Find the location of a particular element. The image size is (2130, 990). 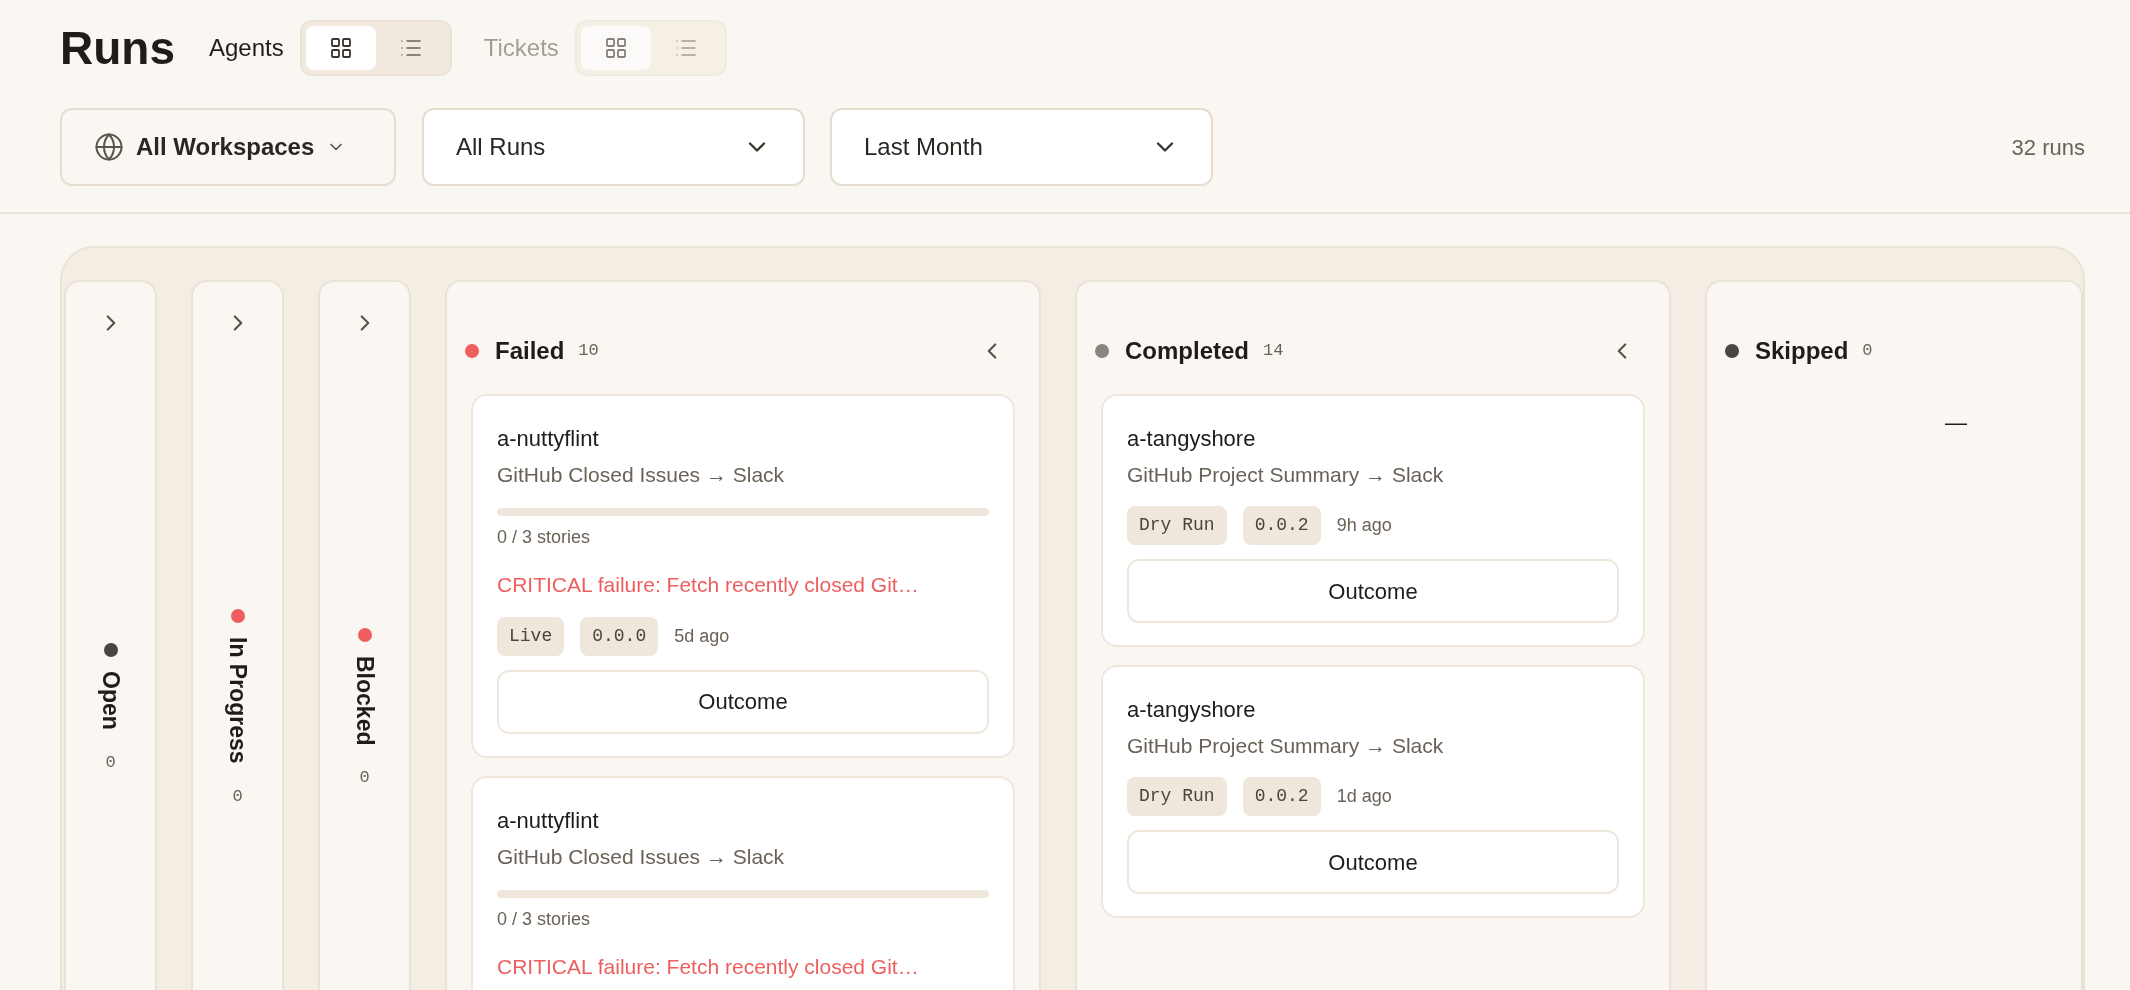

view-group-label: Agents is located at coordinates (246, 48).